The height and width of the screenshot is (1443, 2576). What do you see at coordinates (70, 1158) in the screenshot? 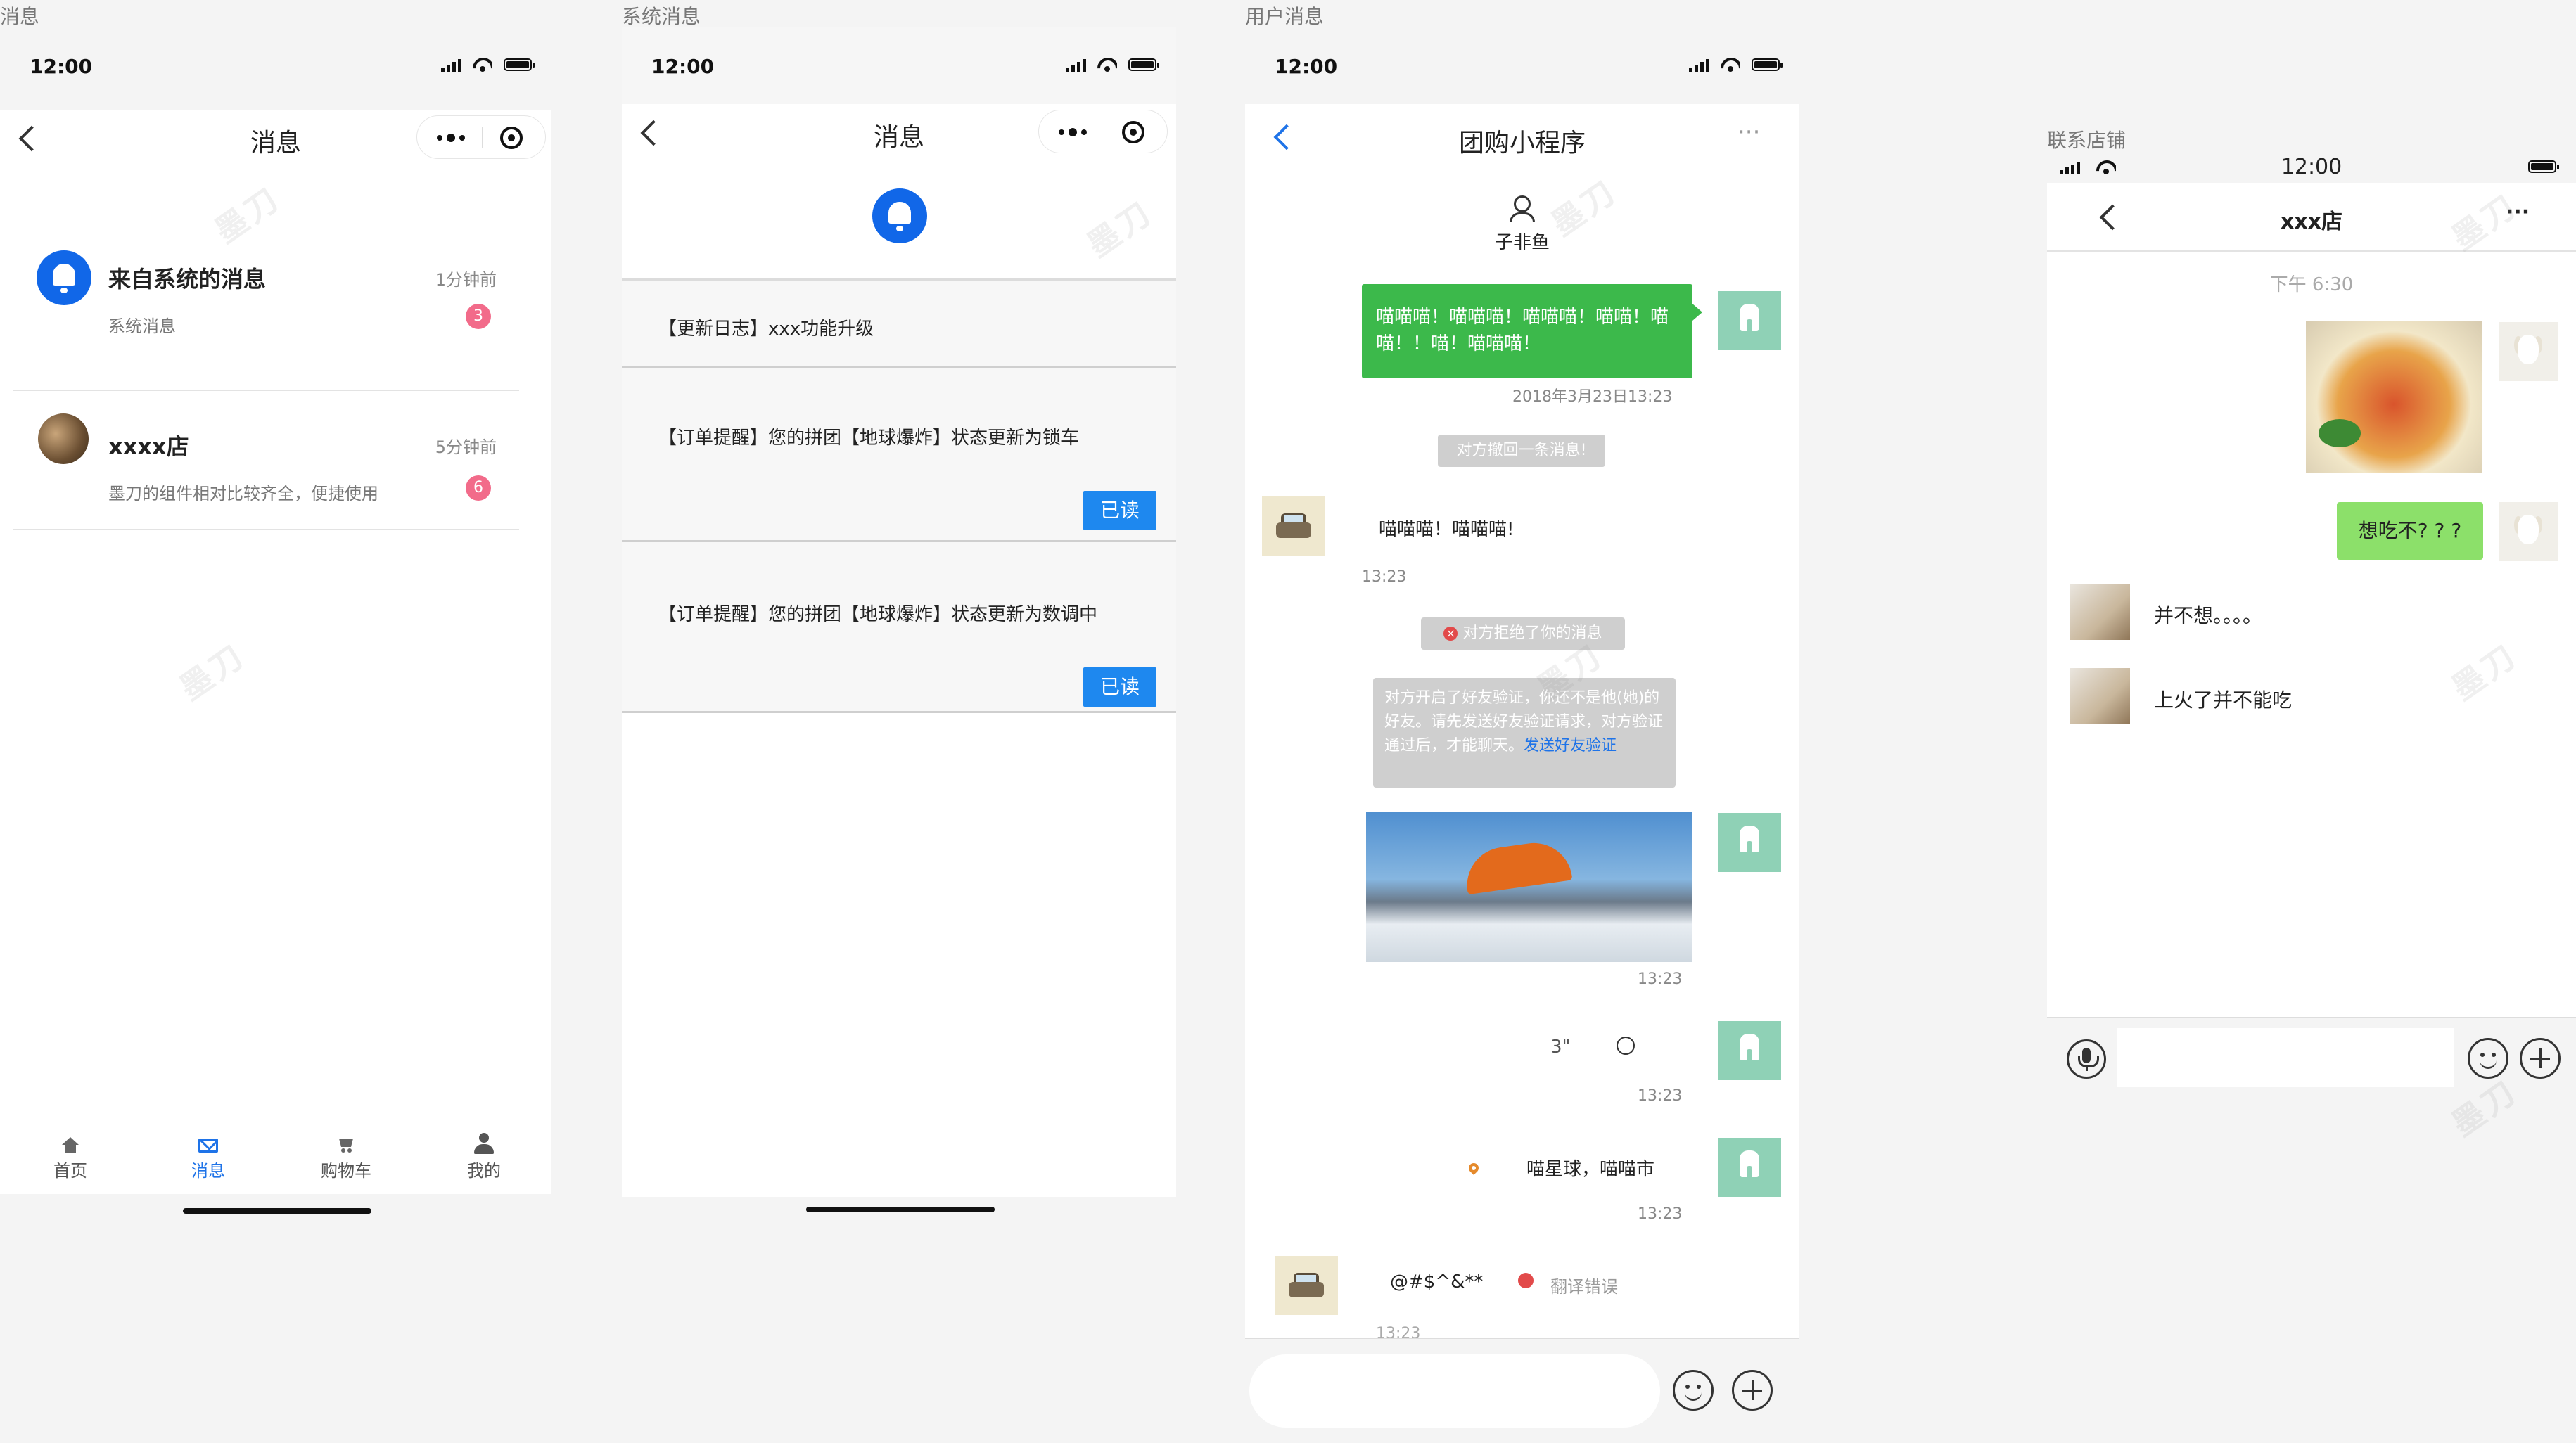
I see `tab-home: 首页` at bounding box center [70, 1158].